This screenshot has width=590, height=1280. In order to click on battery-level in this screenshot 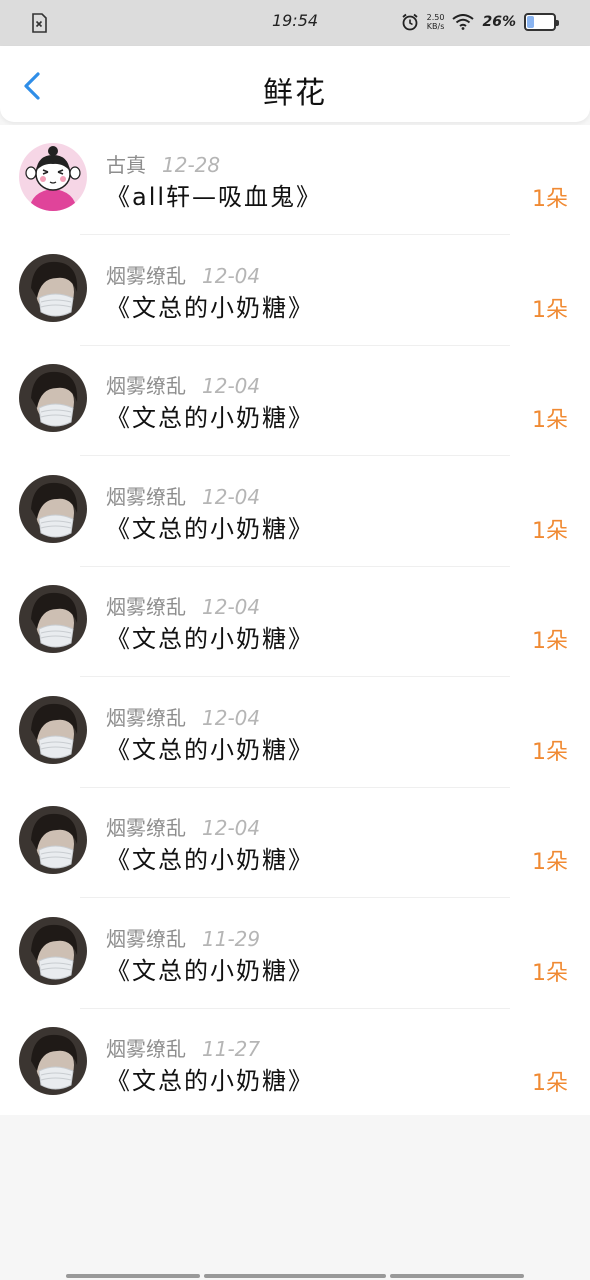, I will do `click(531, 22)`.